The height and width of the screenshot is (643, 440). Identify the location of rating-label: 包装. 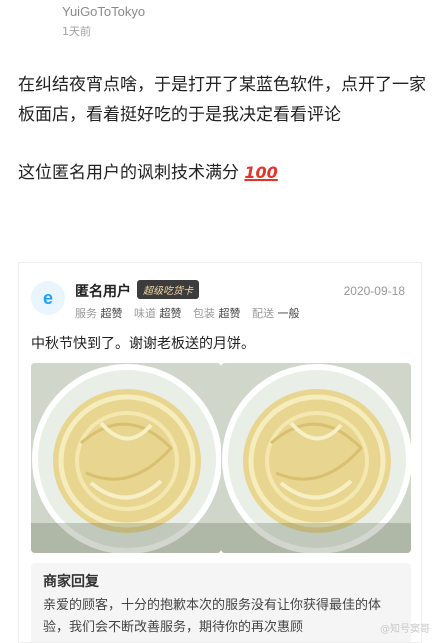
(204, 313).